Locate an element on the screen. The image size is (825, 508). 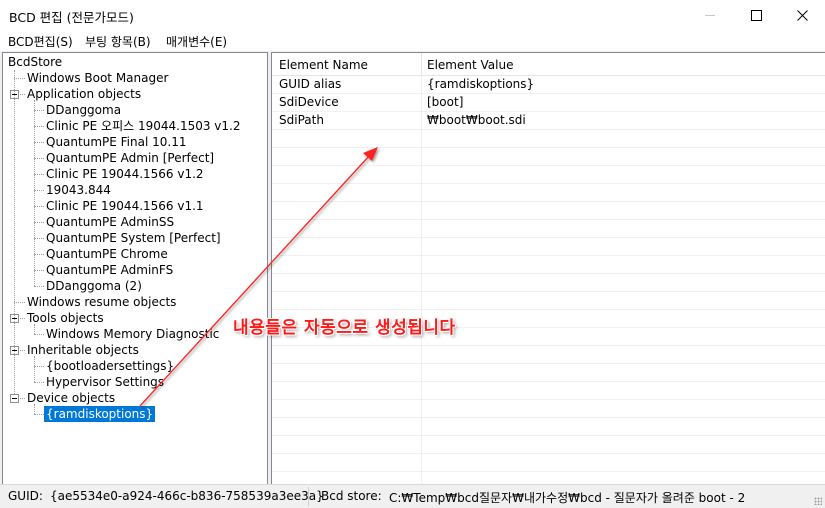
element-value-cell: {ramdiskoptions} is located at coordinates (481, 84).